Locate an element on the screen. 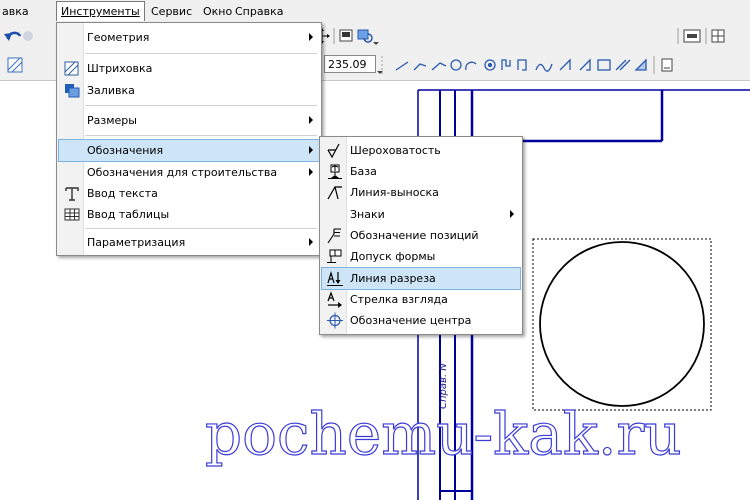 Image resolution: width=750 pixels, height=500 pixels. submenu-item-leader-line: Линия-выноска is located at coordinates (421, 192).